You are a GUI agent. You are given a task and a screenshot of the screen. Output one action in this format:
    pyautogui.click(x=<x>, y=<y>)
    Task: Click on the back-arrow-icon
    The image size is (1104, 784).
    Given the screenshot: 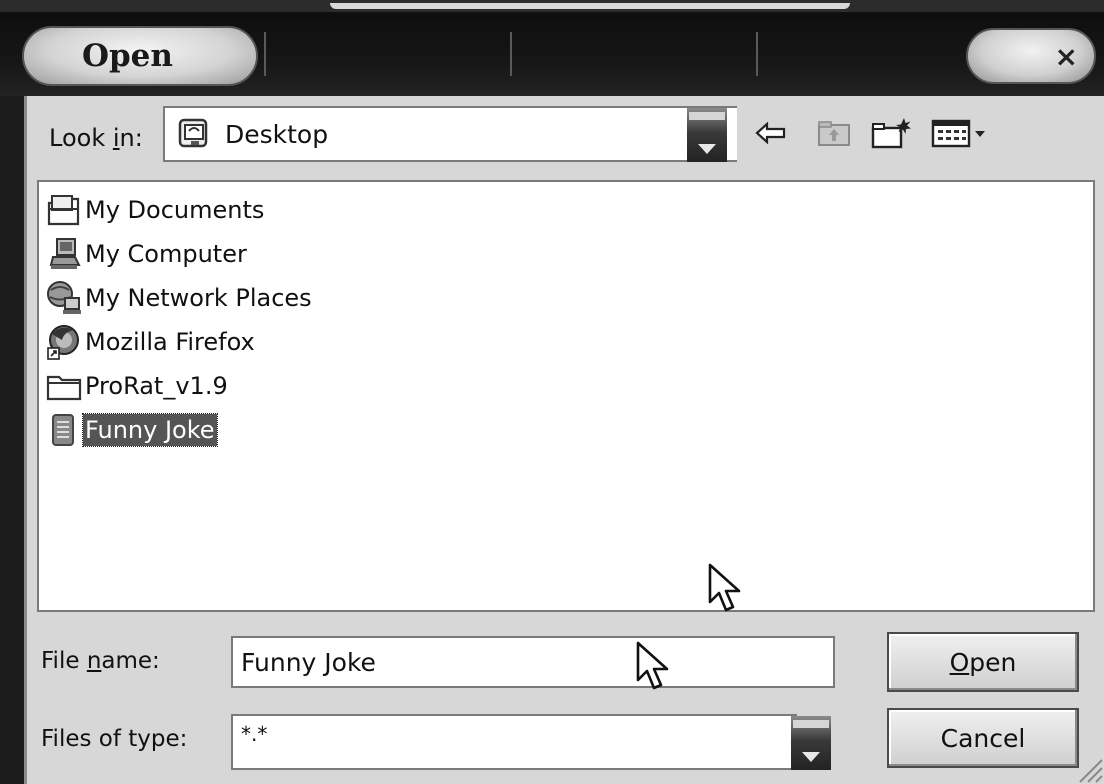 What is the action you would take?
    pyautogui.click(x=771, y=133)
    